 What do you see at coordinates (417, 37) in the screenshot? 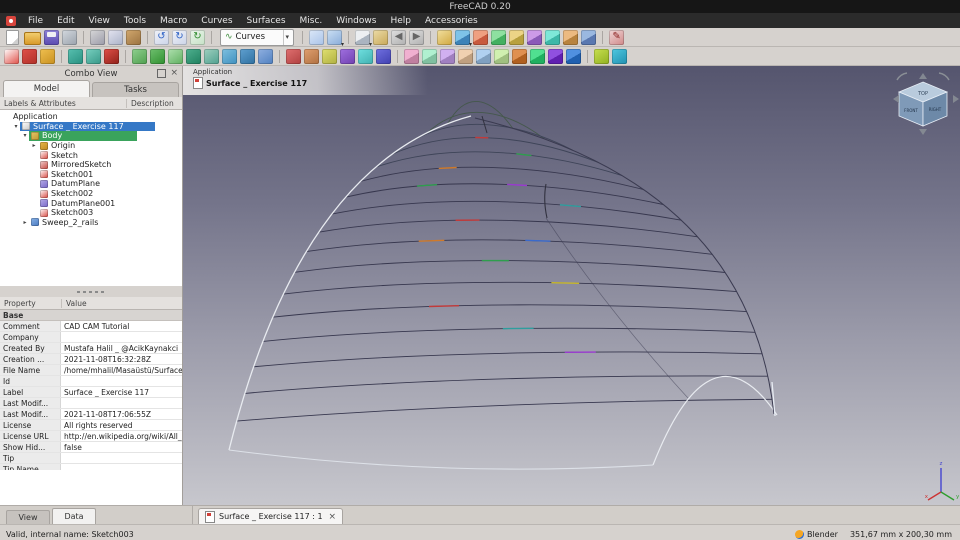
I see `nav-forward-icon: ▶` at bounding box center [417, 37].